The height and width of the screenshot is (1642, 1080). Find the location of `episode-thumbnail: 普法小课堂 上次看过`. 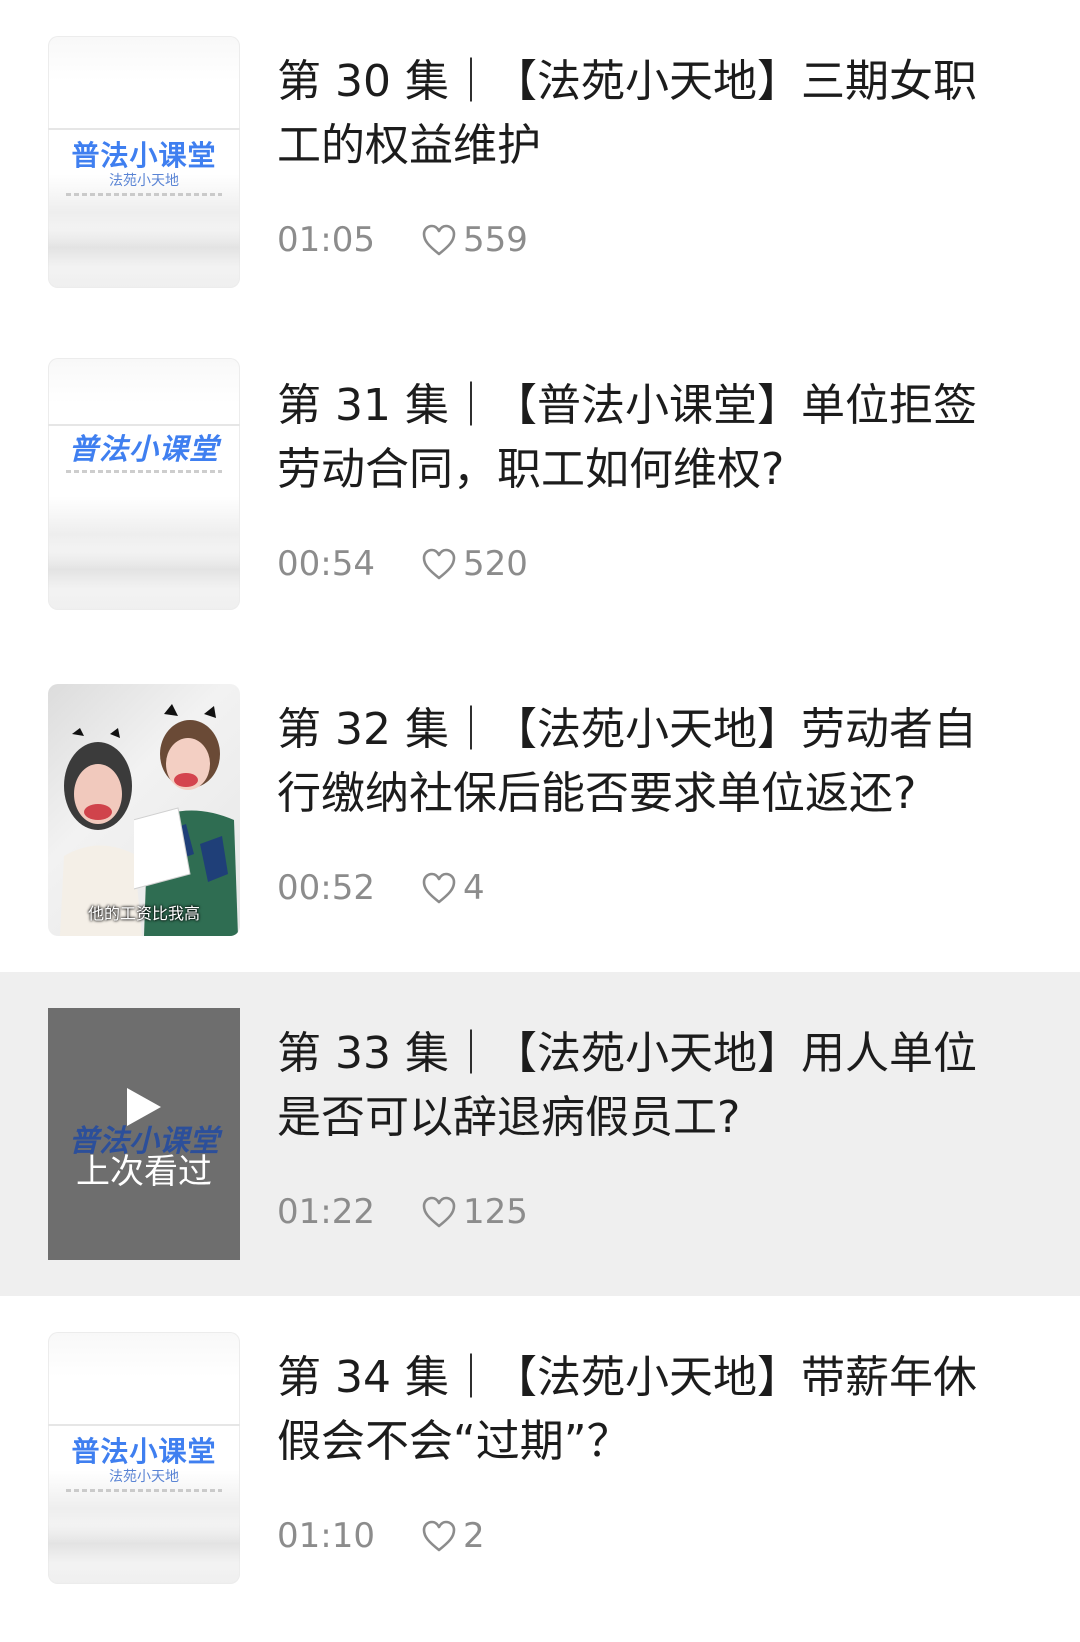

episode-thumbnail: 普法小课堂 上次看过 is located at coordinates (144, 1134).